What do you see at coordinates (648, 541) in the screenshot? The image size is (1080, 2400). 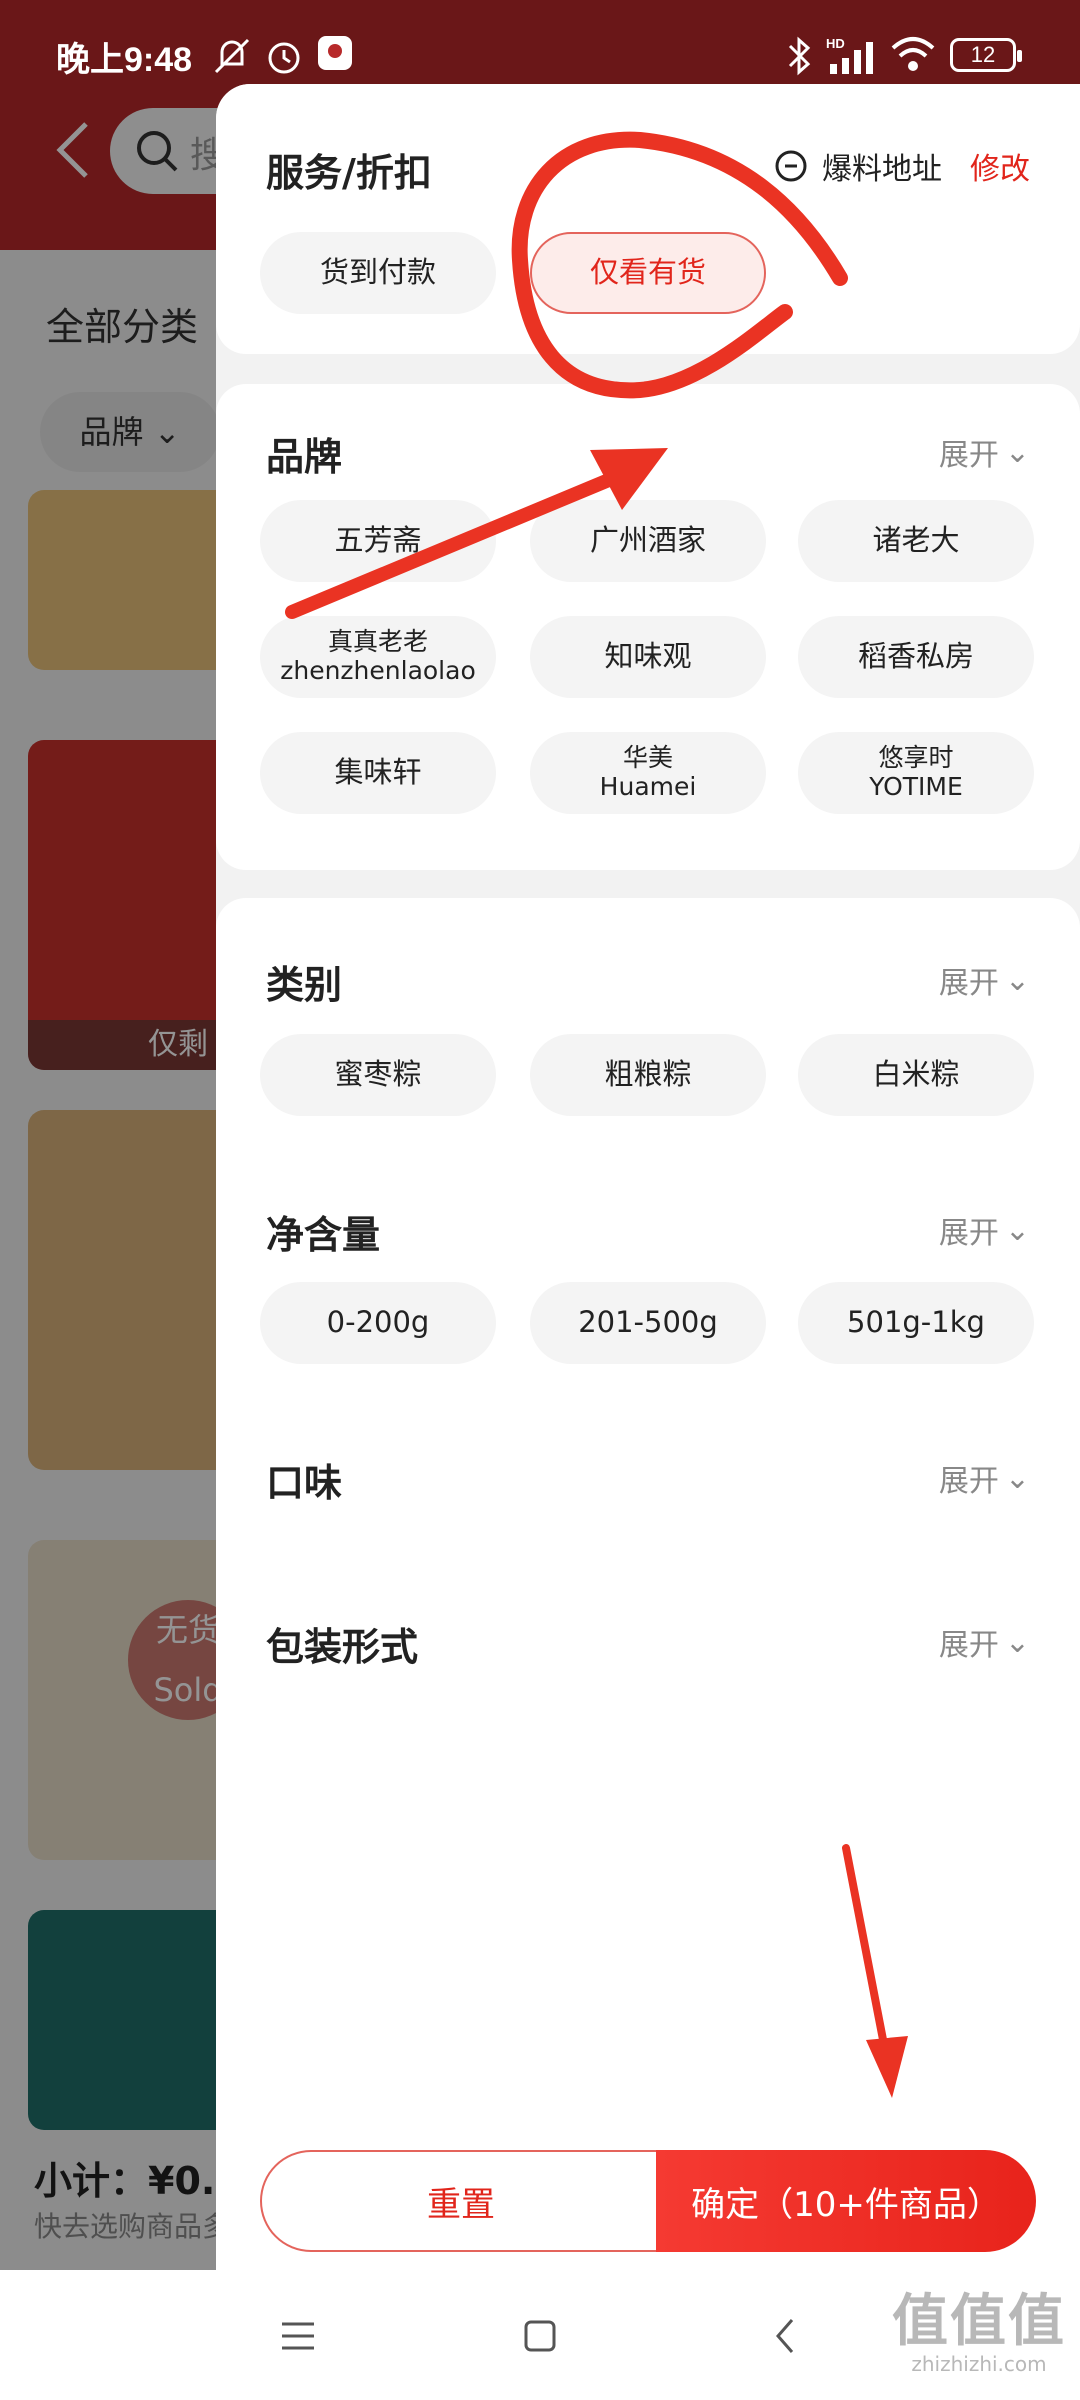 I see `chip-brand: 广州酒家` at bounding box center [648, 541].